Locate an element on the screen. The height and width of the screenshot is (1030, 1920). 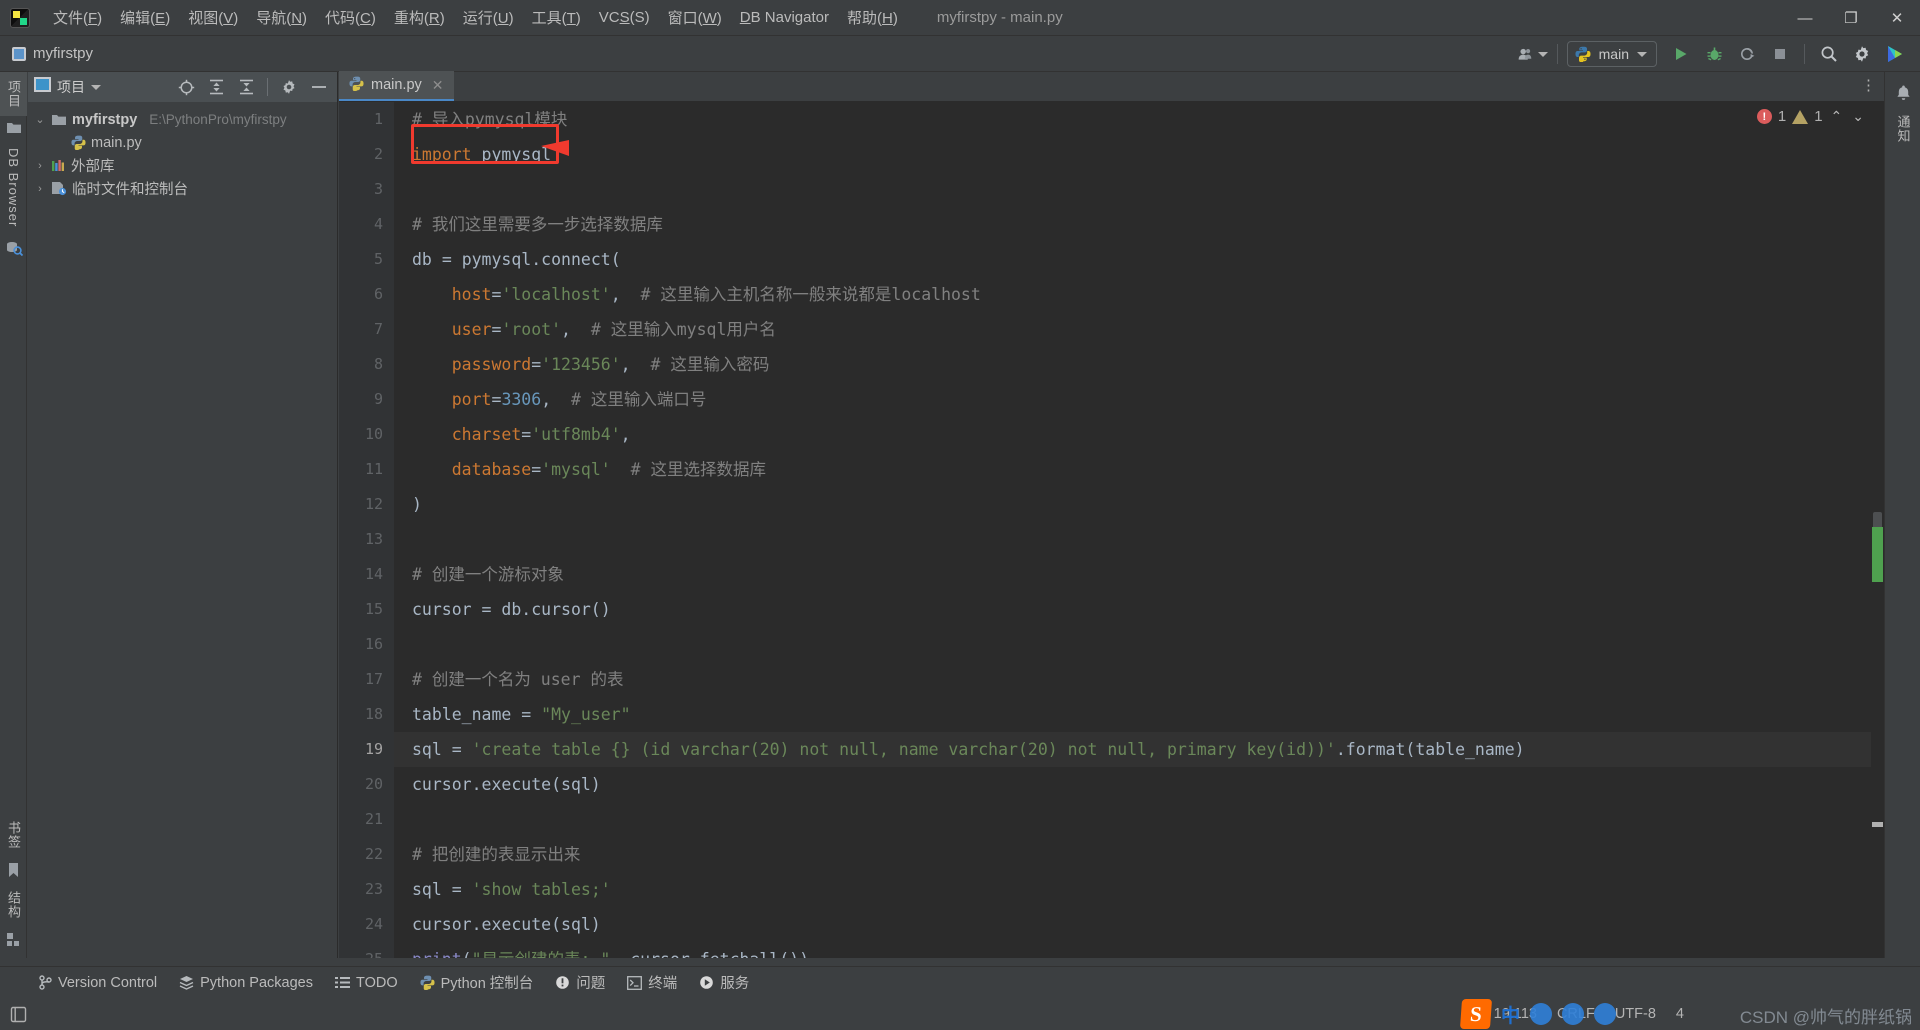
code-line: user='root', # 这里输入mysql用户名 is located at coordinates (1139, 329).